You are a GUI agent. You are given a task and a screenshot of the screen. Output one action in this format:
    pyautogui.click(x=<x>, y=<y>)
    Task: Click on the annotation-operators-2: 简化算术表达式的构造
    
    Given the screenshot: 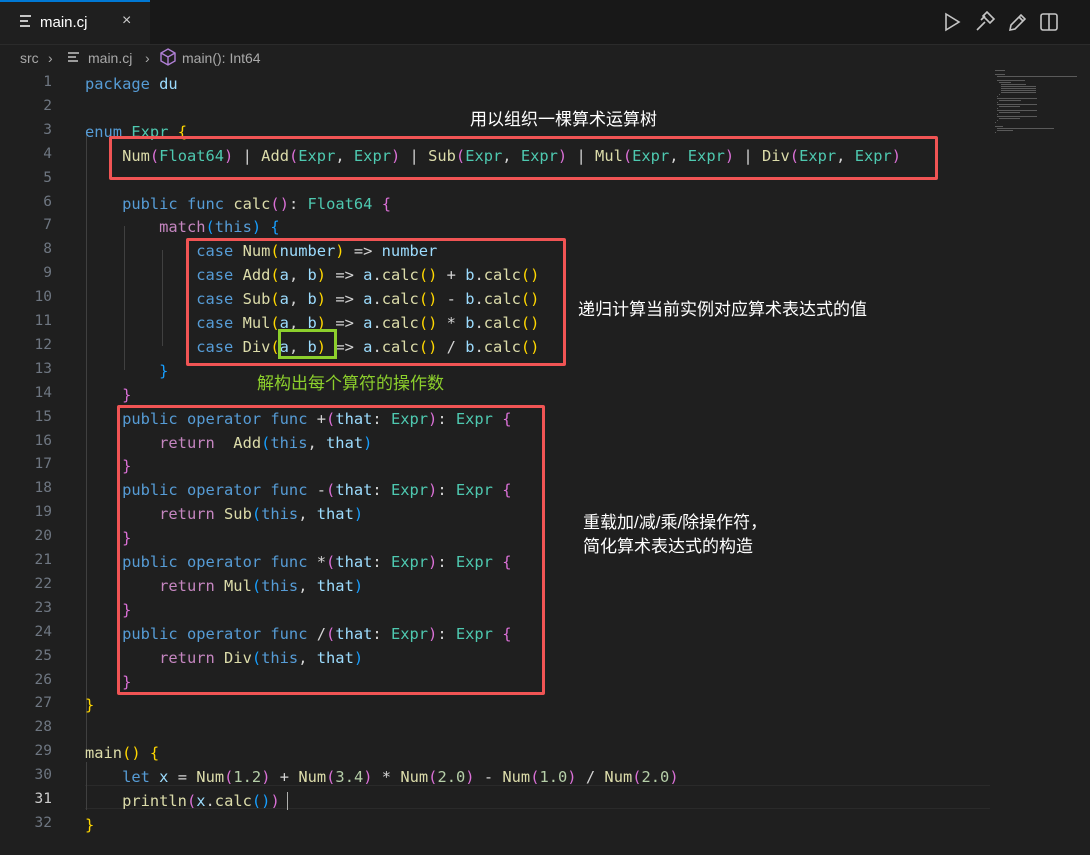 What is the action you would take?
    pyautogui.click(x=668, y=546)
    